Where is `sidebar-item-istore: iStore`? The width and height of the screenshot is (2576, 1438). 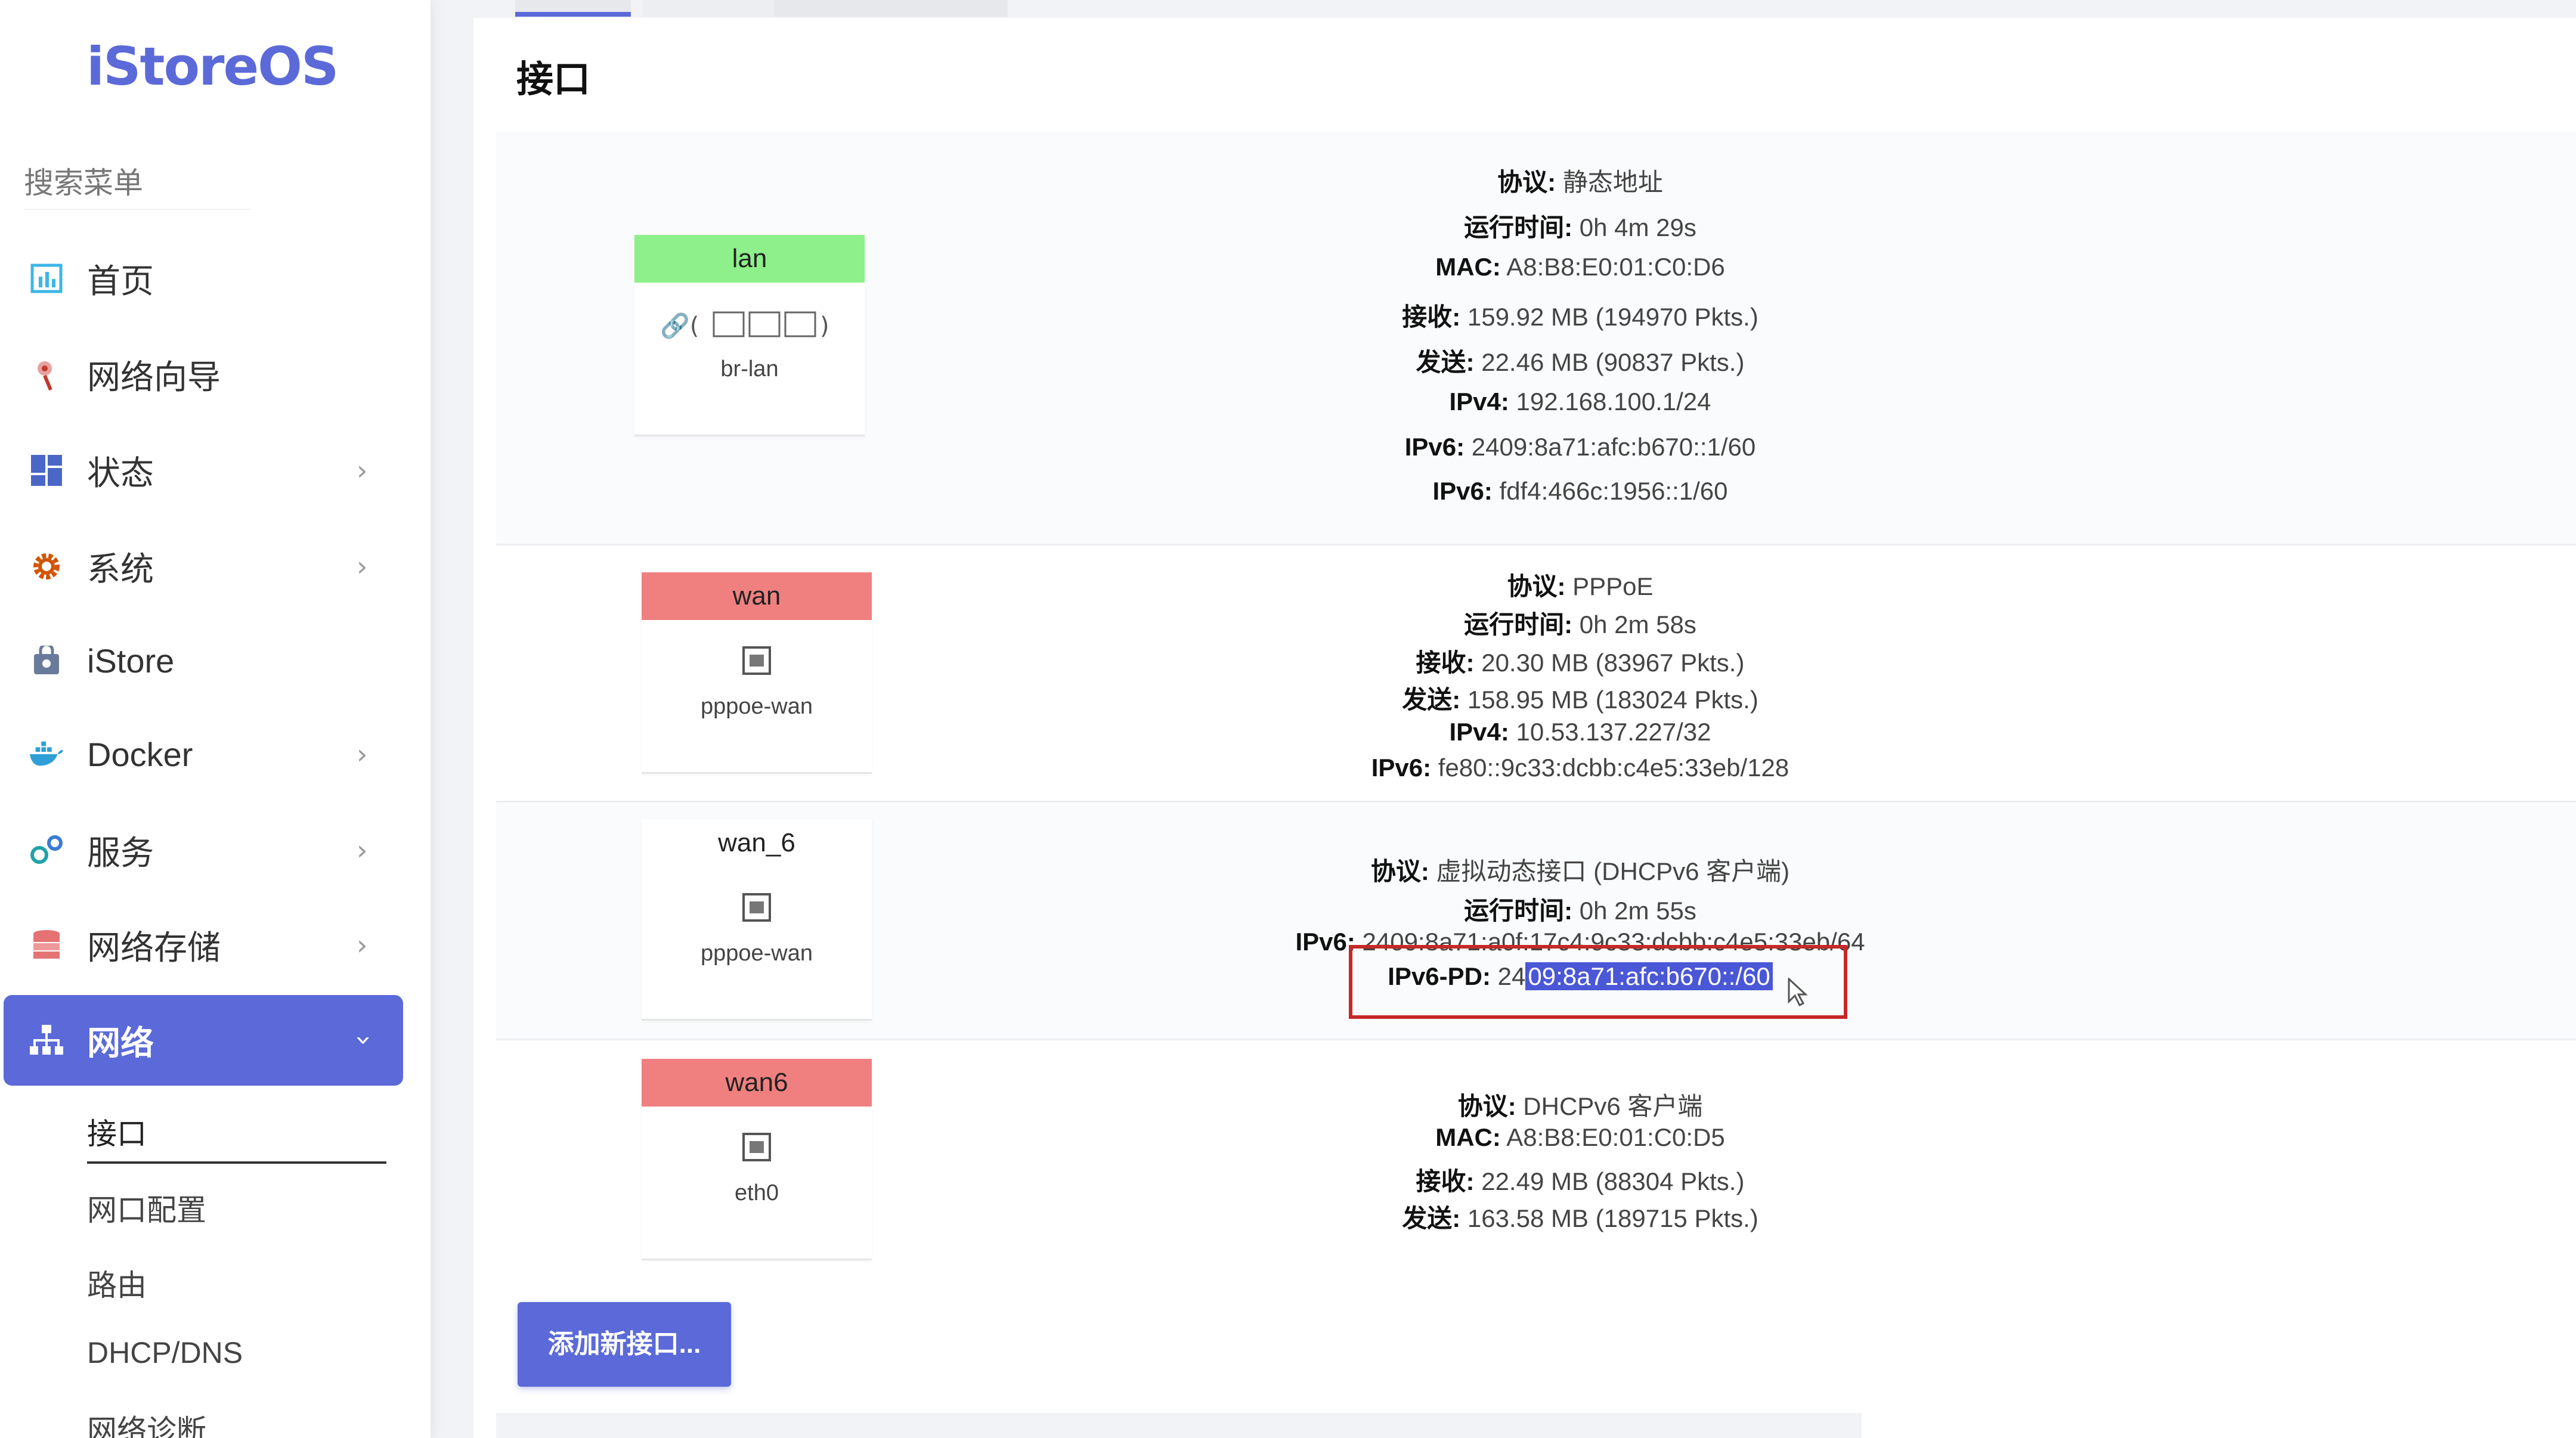 sidebar-item-istore: iStore is located at coordinates (202, 661).